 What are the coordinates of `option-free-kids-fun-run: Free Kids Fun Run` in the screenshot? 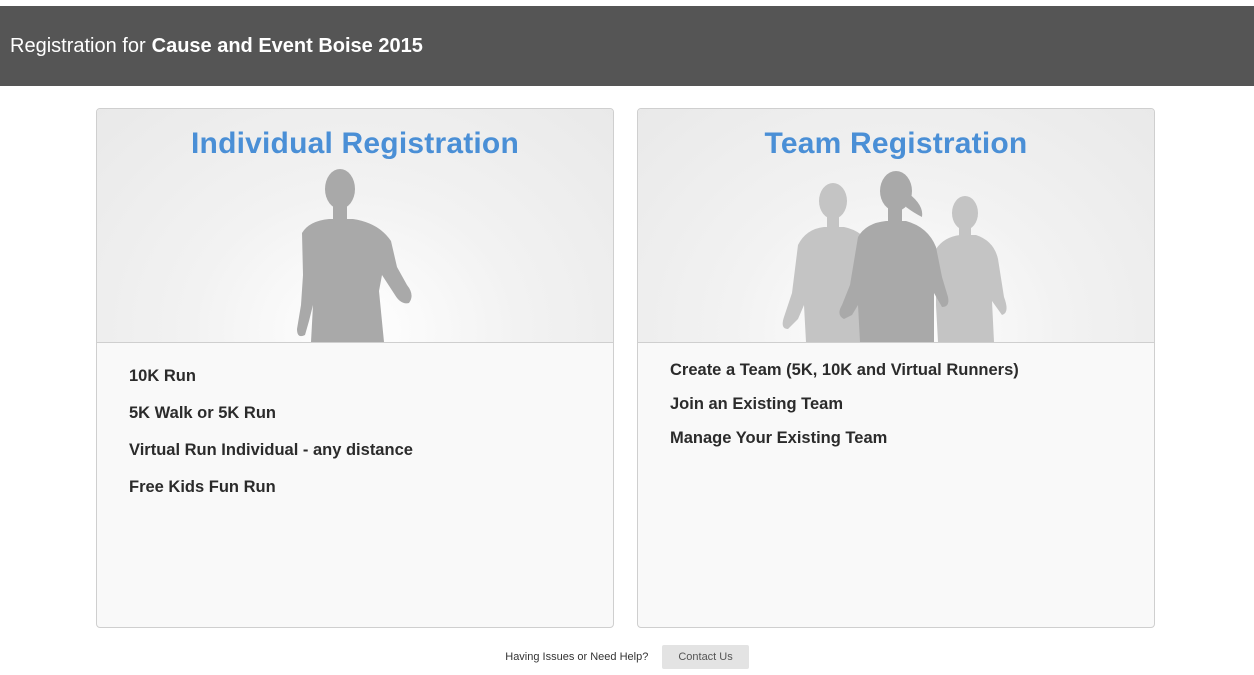 It's located at (371, 487).